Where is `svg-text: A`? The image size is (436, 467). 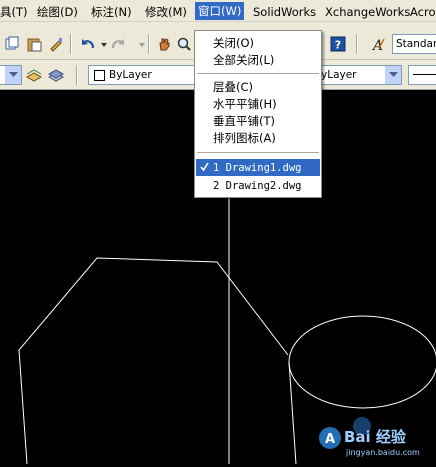 svg-text: A is located at coordinates (330, 439).